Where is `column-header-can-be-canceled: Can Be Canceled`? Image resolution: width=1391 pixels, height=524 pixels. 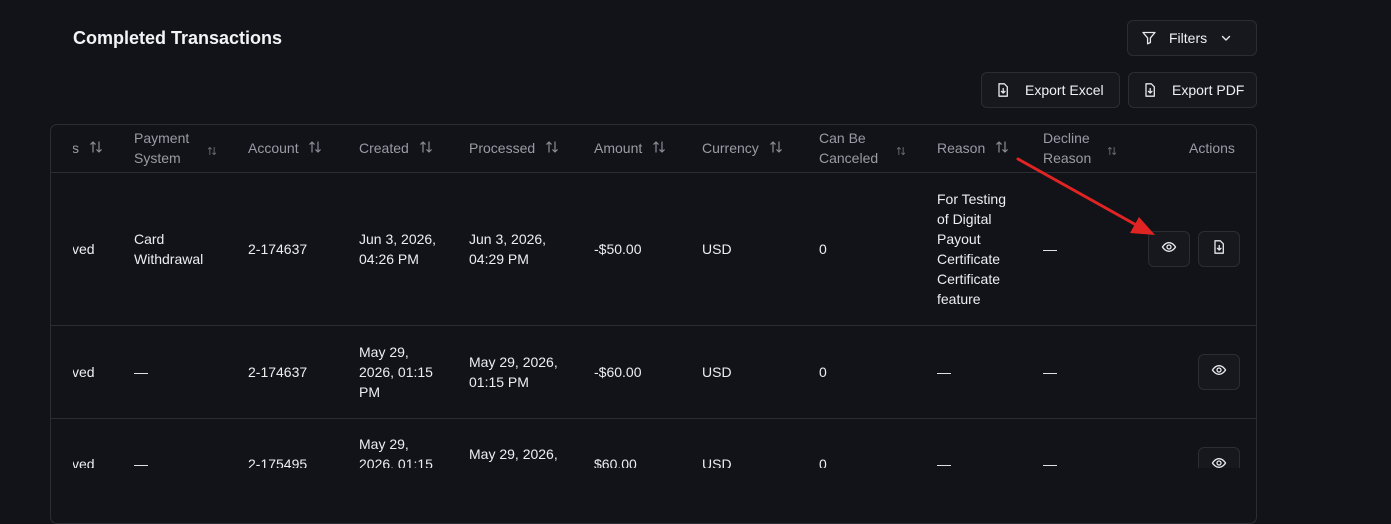
column-header-can-be-canceled: Can Be Canceled is located at coordinates (848, 148).